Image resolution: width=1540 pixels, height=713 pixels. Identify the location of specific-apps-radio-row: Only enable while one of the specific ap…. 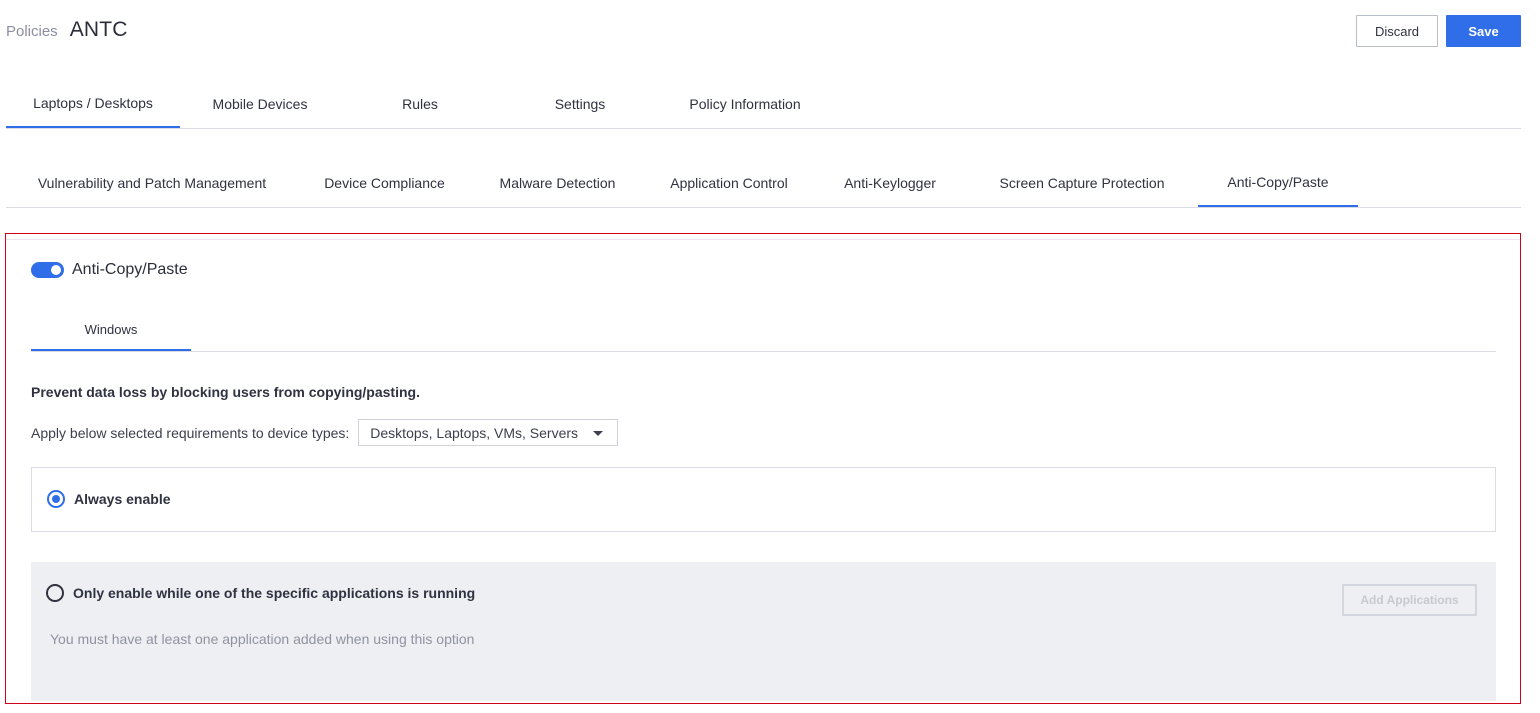
(260, 593).